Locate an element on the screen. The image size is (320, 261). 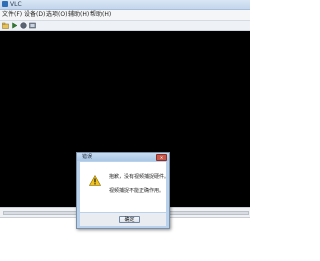
dialog-title-bar: 错误 ✕ is located at coordinates (123, 157).